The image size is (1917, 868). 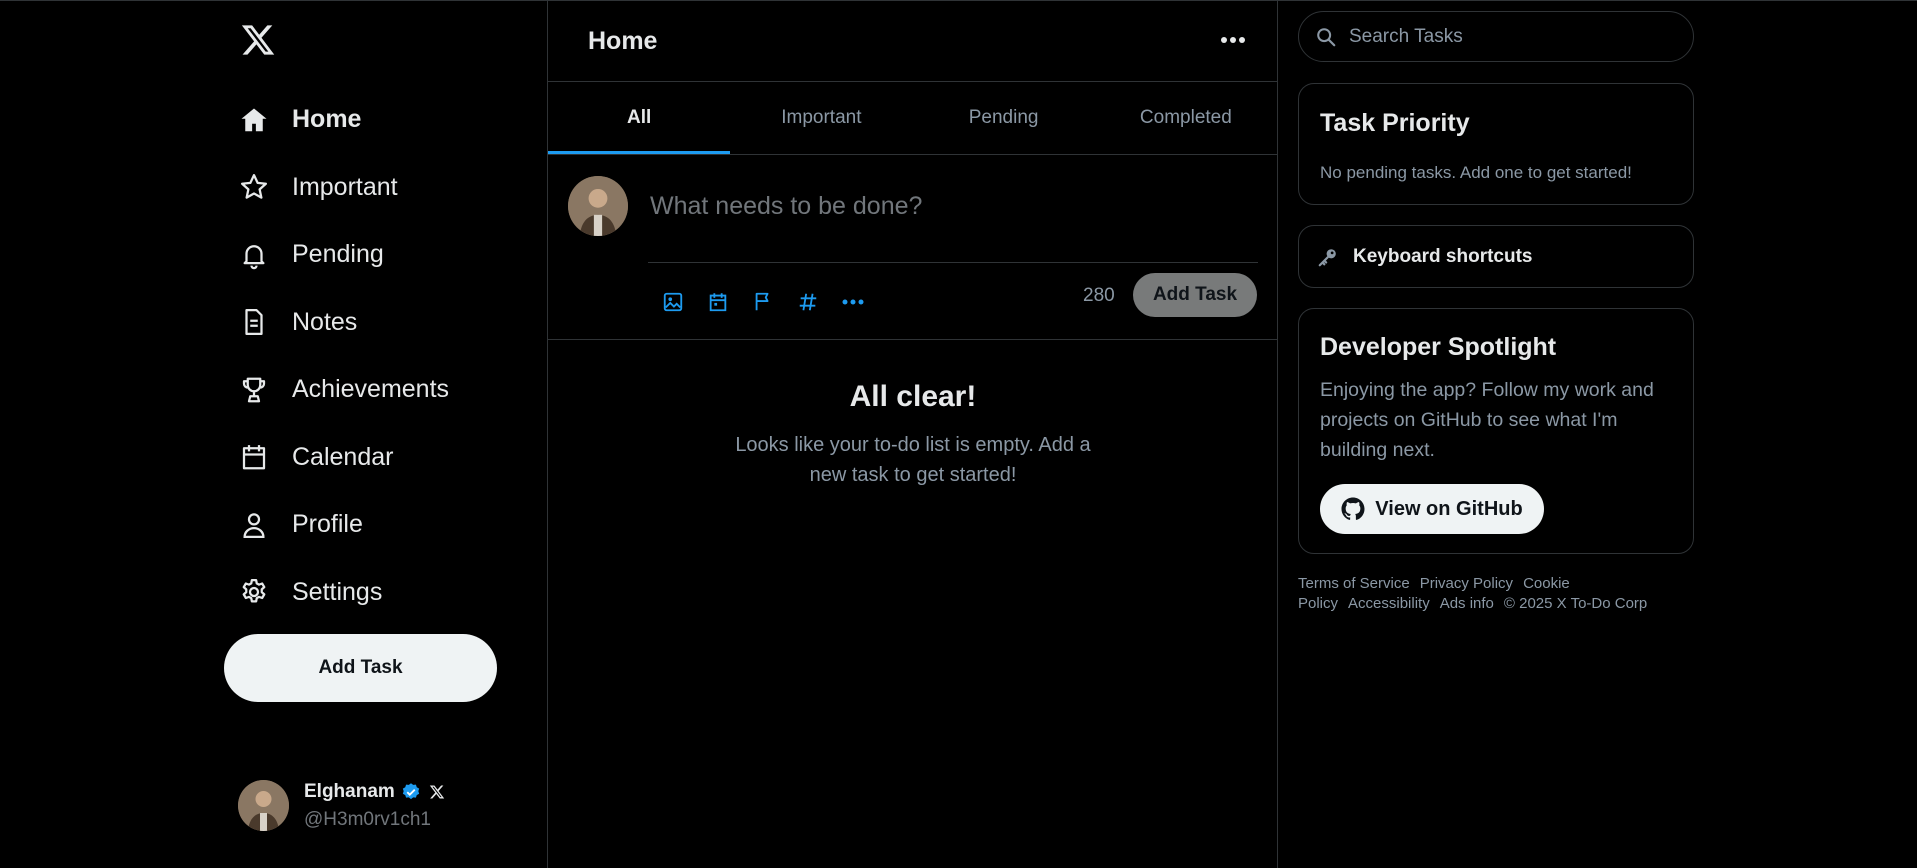 I want to click on sidebar-item-label: Important, so click(x=345, y=186).